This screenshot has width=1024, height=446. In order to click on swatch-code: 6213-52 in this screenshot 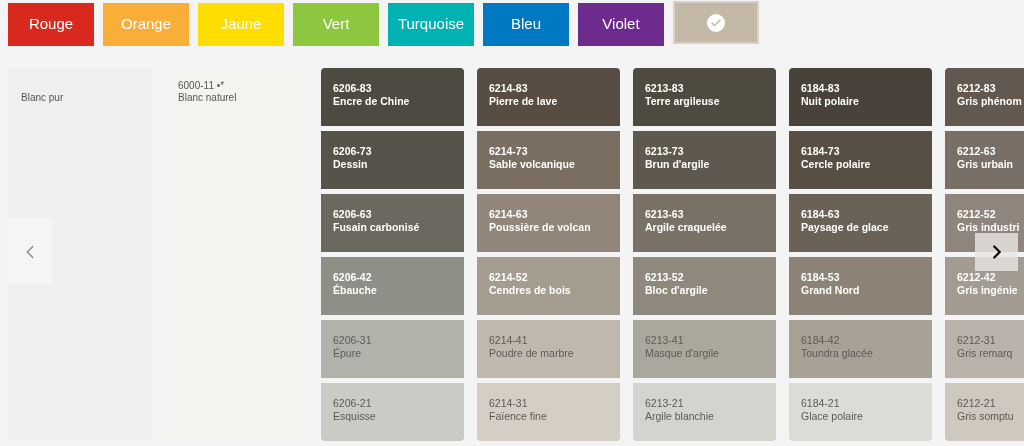, I will do `click(665, 277)`.